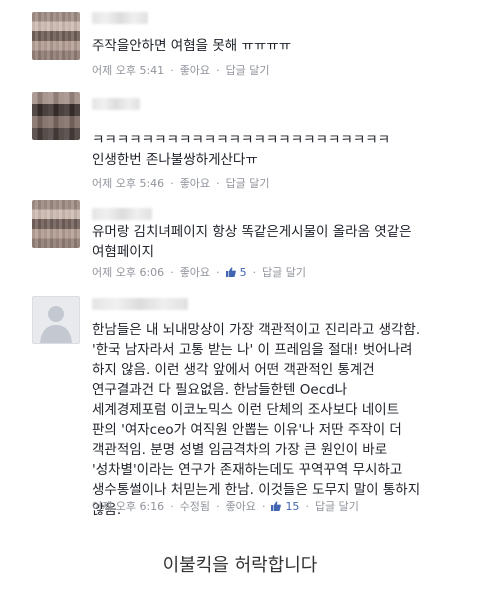  What do you see at coordinates (128, 183) in the screenshot?
I see `comment-time: 어제 오후 5:46` at bounding box center [128, 183].